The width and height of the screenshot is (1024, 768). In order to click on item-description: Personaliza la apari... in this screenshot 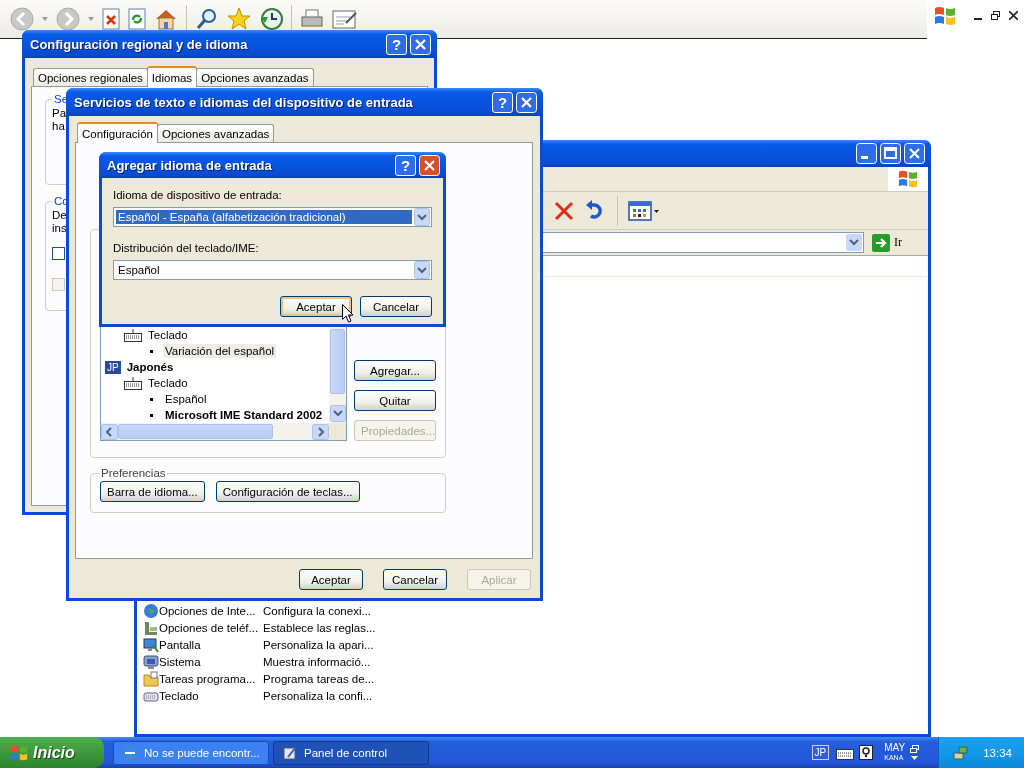, I will do `click(318, 644)`.